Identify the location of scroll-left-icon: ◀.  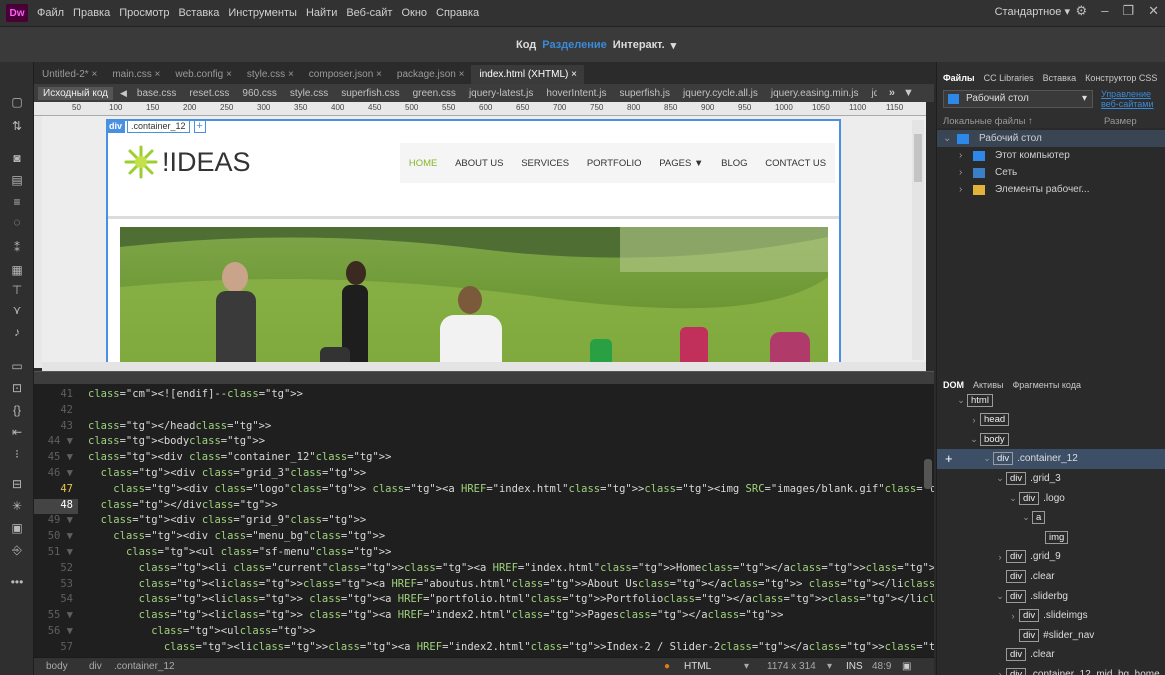
(123, 93).